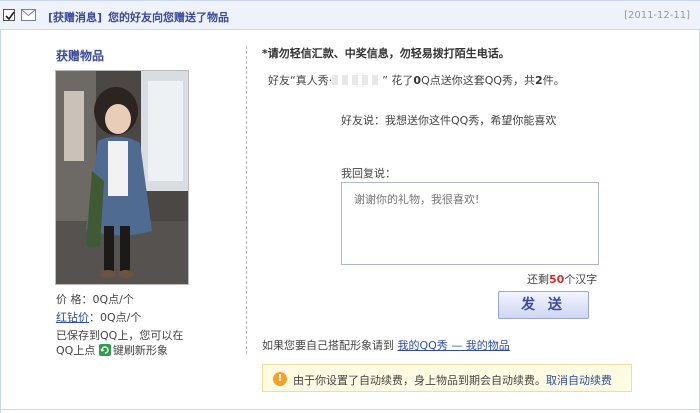 The height and width of the screenshot is (413, 700). What do you see at coordinates (28, 15) in the screenshot?
I see `envelope-icon` at bounding box center [28, 15].